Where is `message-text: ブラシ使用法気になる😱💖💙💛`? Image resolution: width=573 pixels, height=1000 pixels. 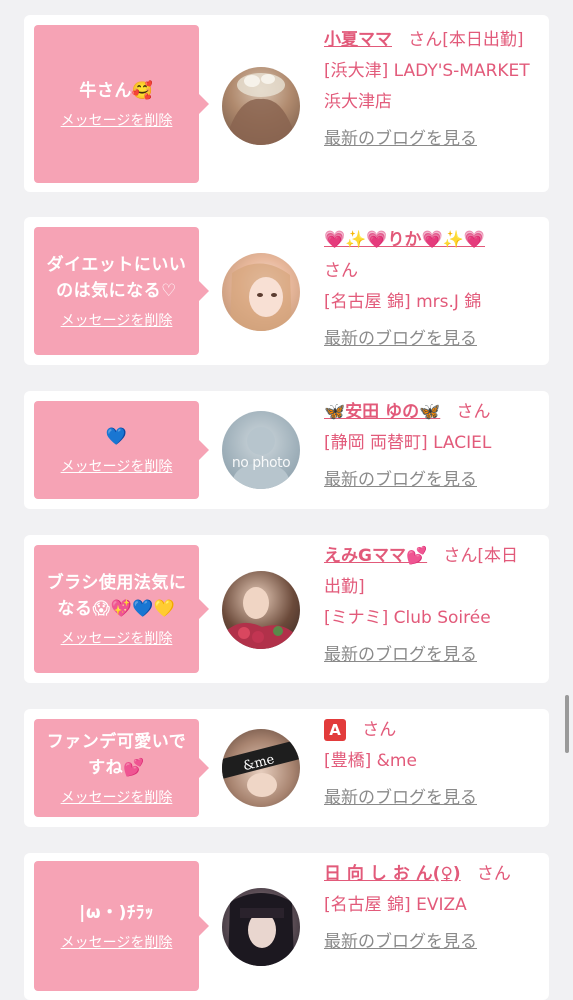
message-text: ブラシ使用法気になる😱💖💙💛 is located at coordinates (116, 596).